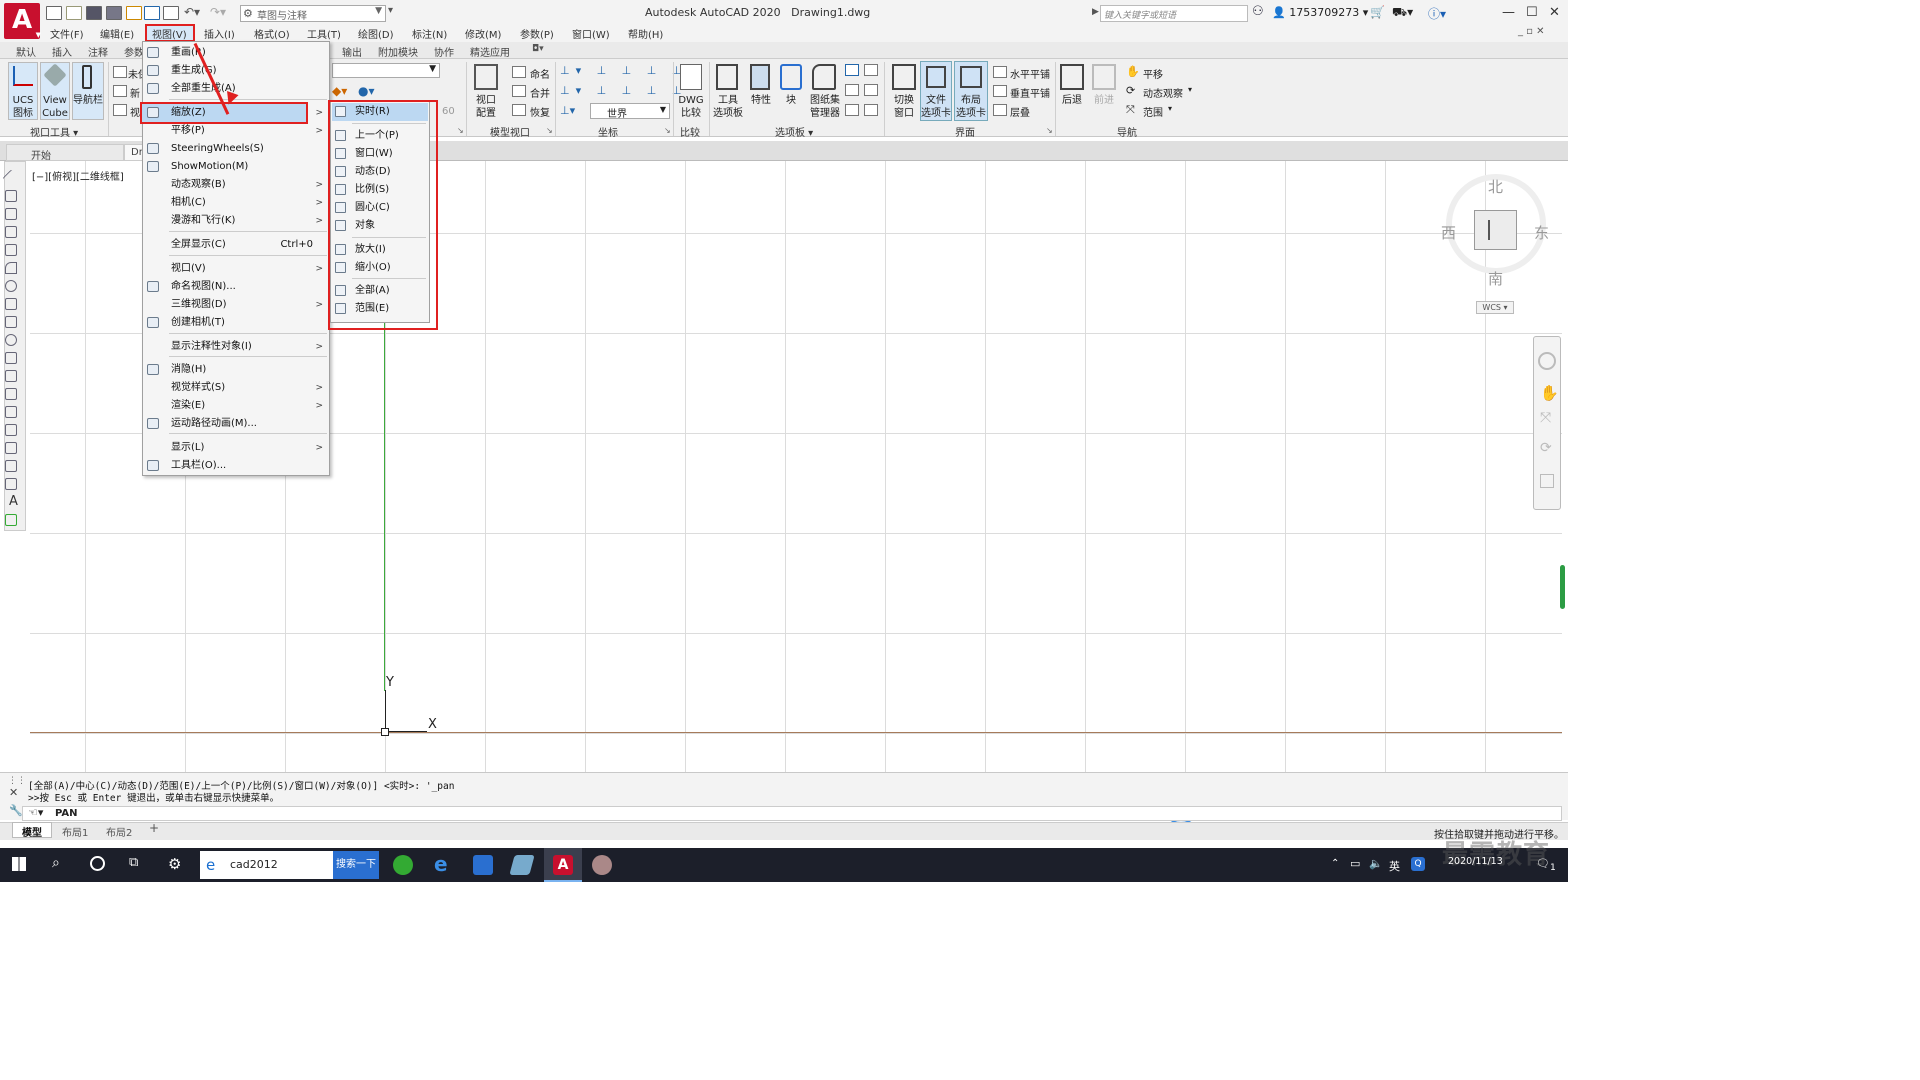 This screenshot has height=1080, width=1920. What do you see at coordinates (645, 33) in the screenshot?
I see `menu-help: 帮助(H)` at bounding box center [645, 33].